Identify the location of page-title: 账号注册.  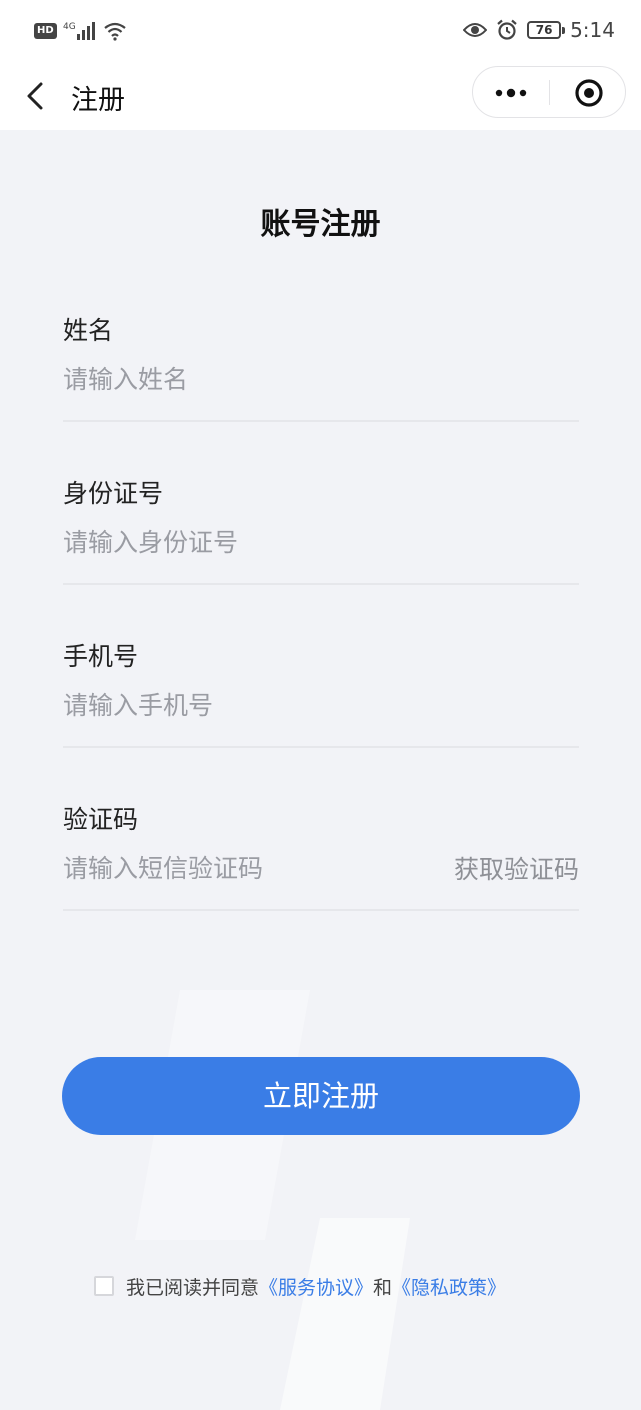
(320, 224).